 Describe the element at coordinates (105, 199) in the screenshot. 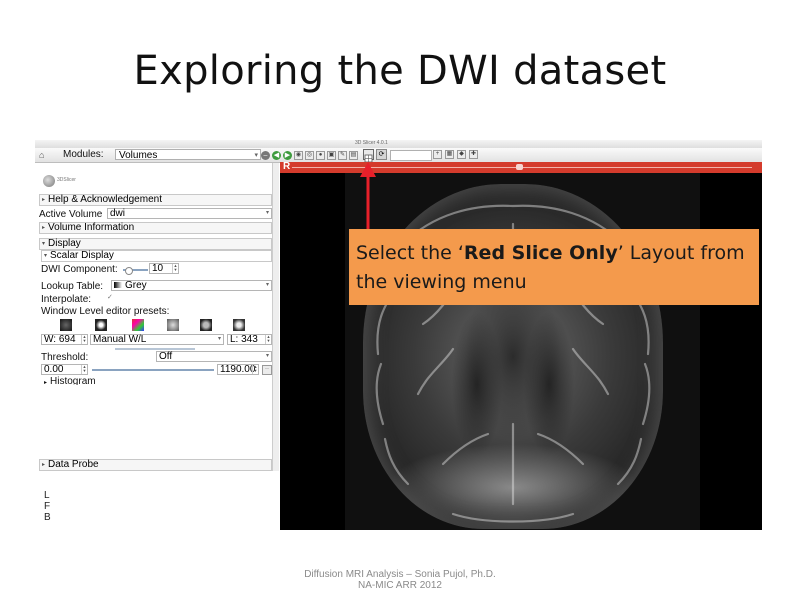

I see `help-section-label: Help & Acknowledgement` at that location.